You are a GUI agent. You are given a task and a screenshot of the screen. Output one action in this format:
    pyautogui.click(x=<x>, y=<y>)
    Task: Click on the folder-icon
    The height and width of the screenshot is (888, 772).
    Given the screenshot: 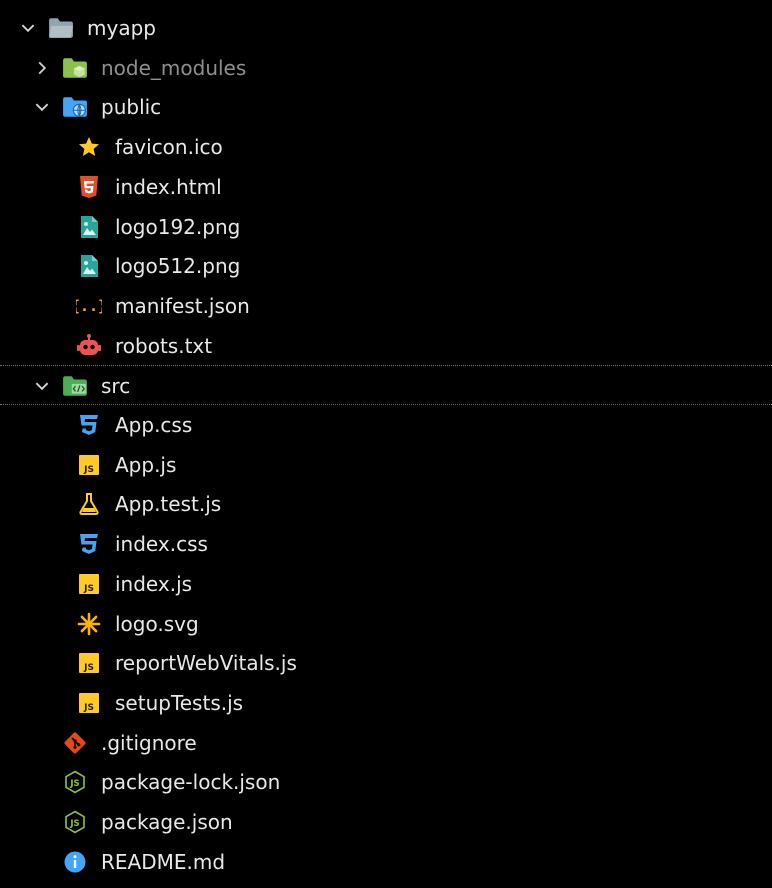 What is the action you would take?
    pyautogui.click(x=61, y=28)
    